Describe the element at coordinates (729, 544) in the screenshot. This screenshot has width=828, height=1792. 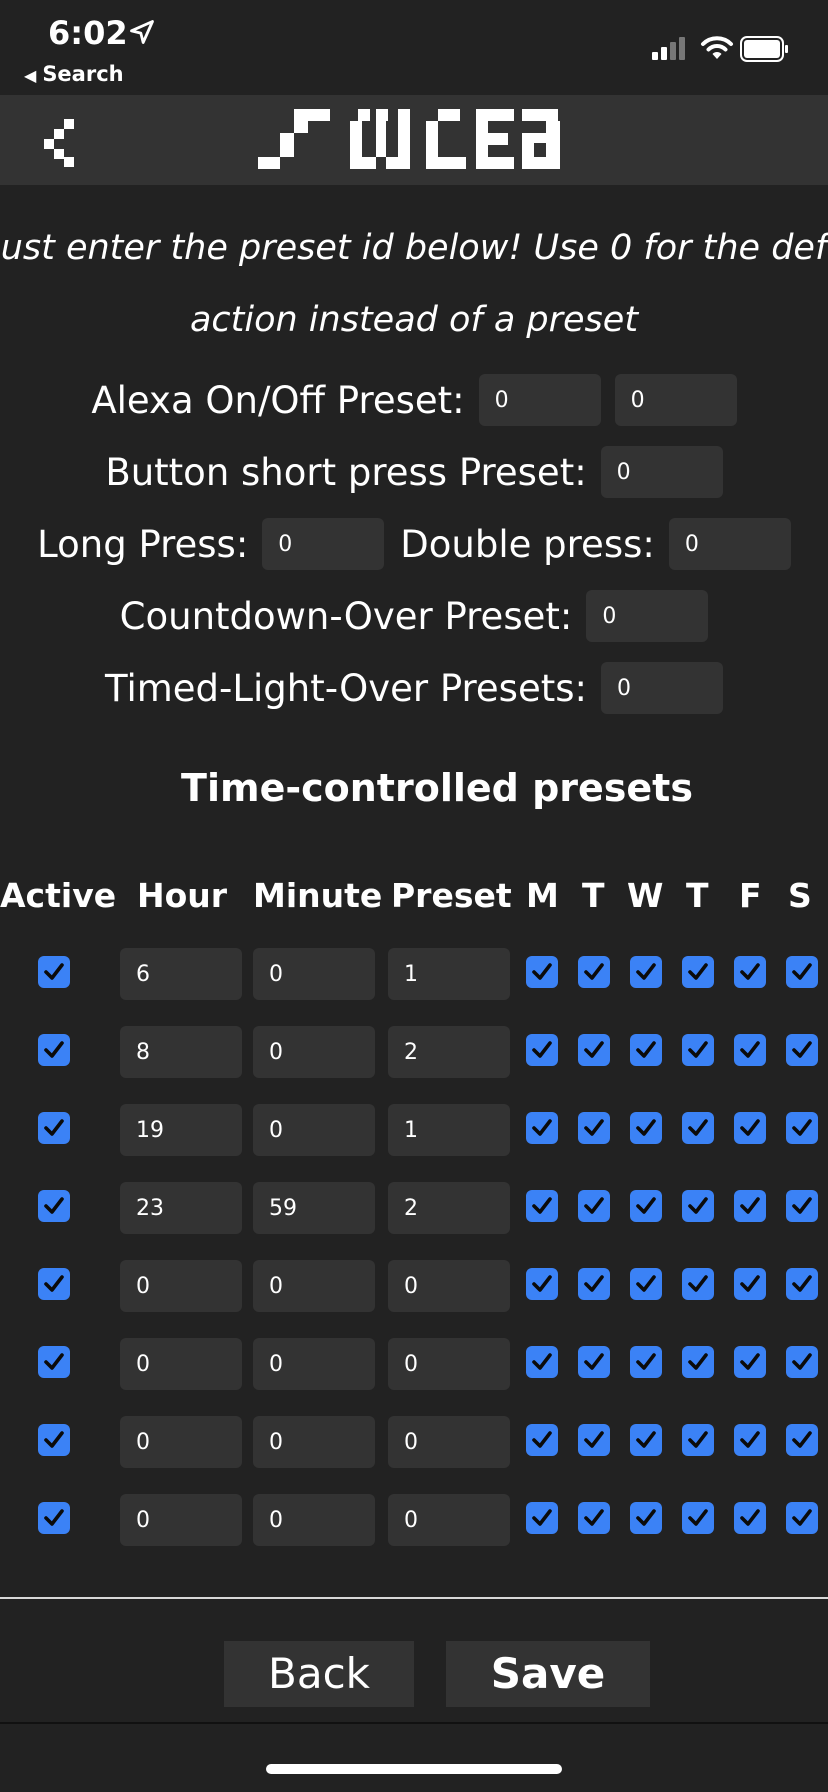
I see `double-press-preset-input: 0` at that location.